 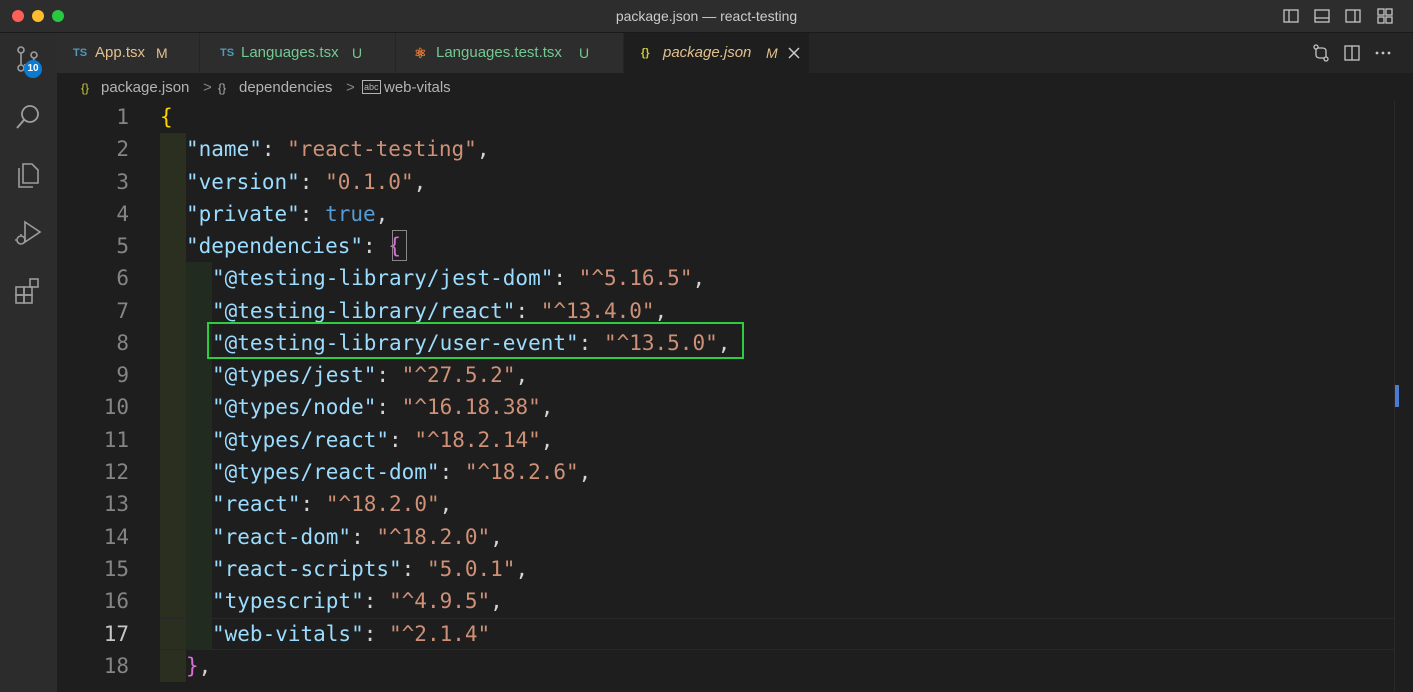 What do you see at coordinates (222, 88) in the screenshot?
I see `object-icon: {}` at bounding box center [222, 88].